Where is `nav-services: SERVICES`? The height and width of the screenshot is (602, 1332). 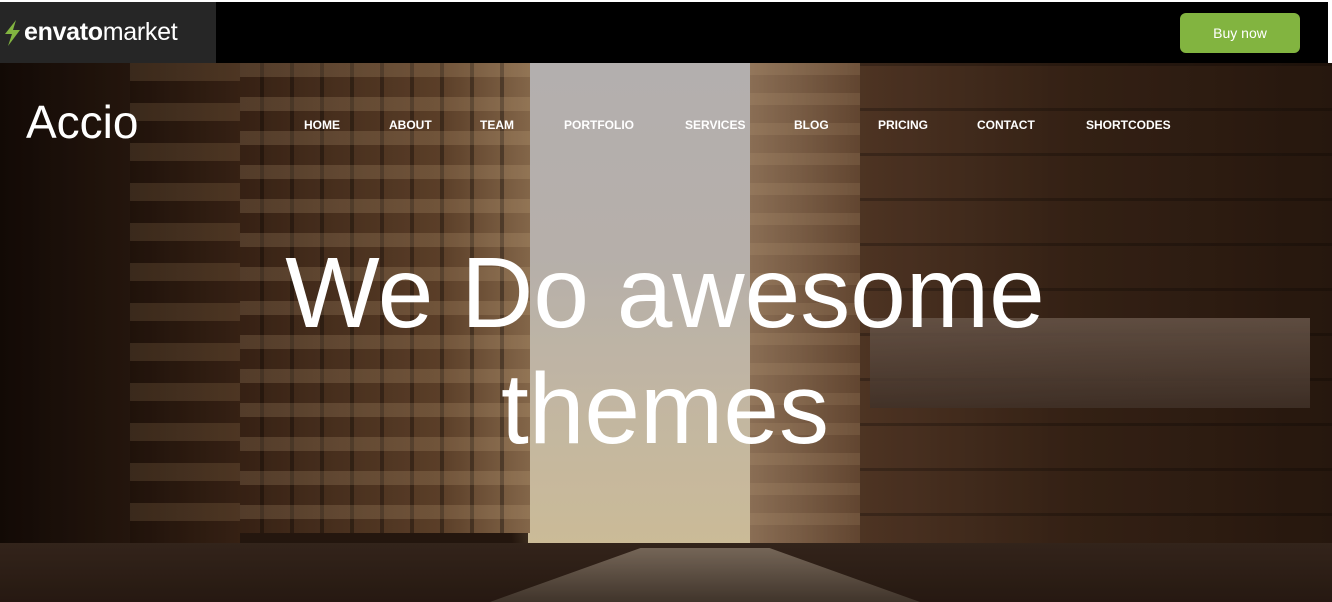
nav-services: SERVICES is located at coordinates (715, 125).